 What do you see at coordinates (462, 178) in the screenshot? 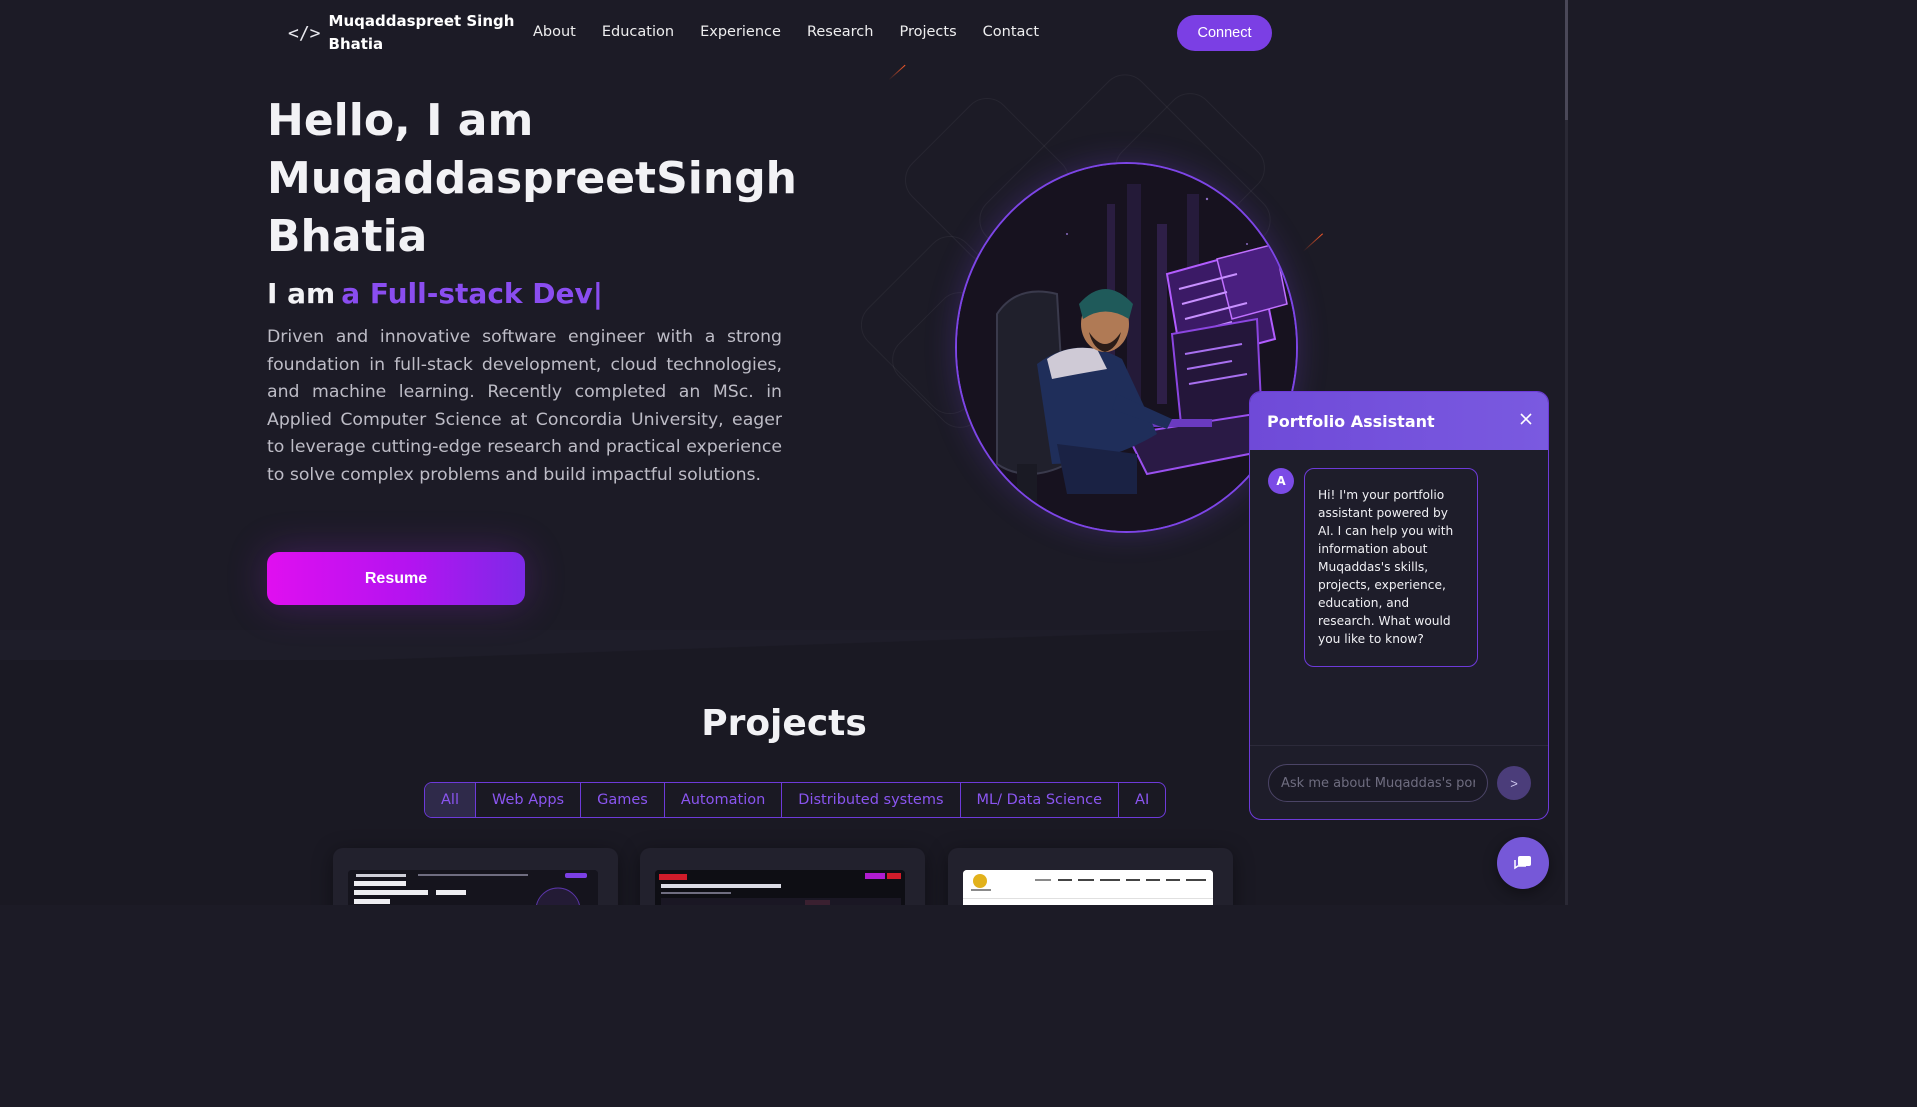
I see `hero-name-first: Muqaddaspreet` at bounding box center [462, 178].